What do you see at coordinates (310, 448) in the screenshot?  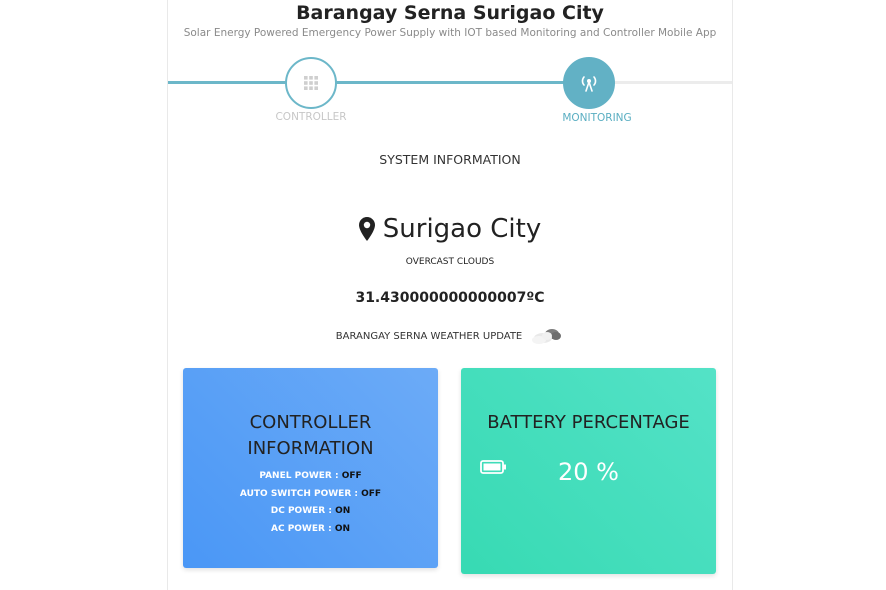 I see `controller-title-line2: INFORMATION` at bounding box center [310, 448].